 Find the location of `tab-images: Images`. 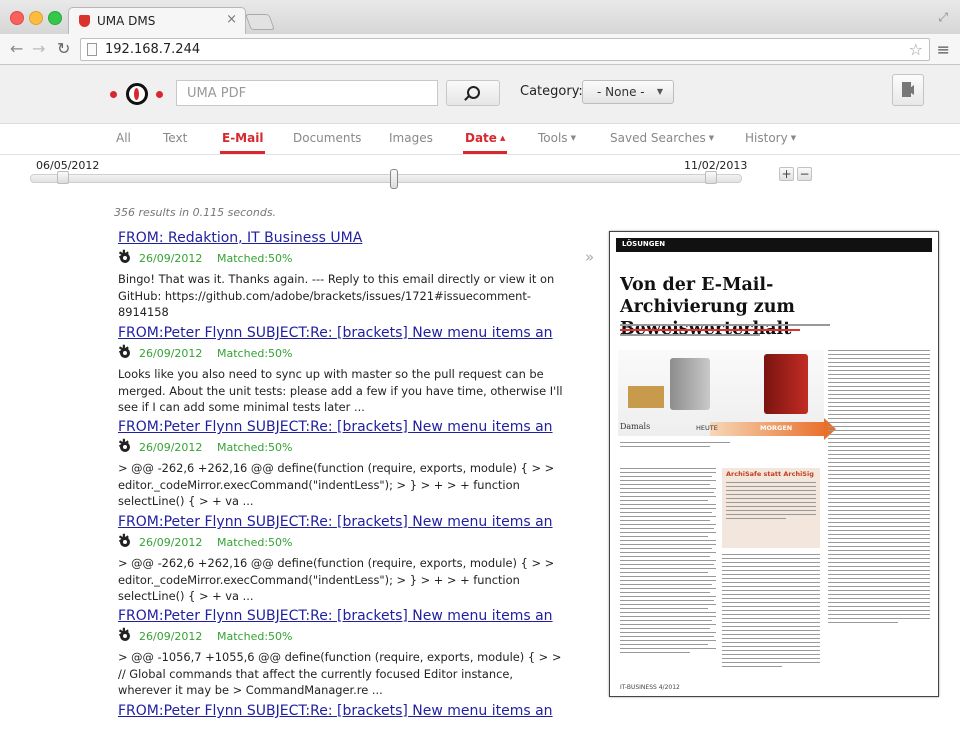

tab-images: Images is located at coordinates (411, 138).